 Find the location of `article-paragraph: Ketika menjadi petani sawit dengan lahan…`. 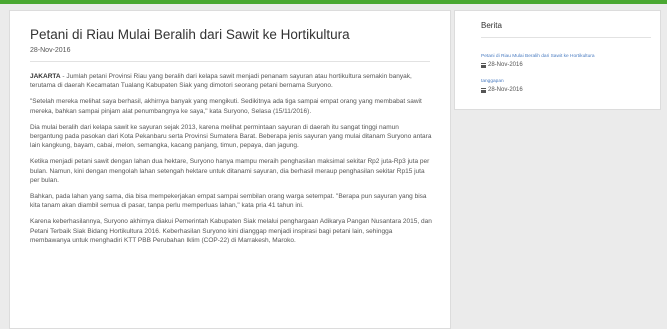

article-paragraph: Ketika menjadi petani sawit dengan lahan… is located at coordinates (231, 171).